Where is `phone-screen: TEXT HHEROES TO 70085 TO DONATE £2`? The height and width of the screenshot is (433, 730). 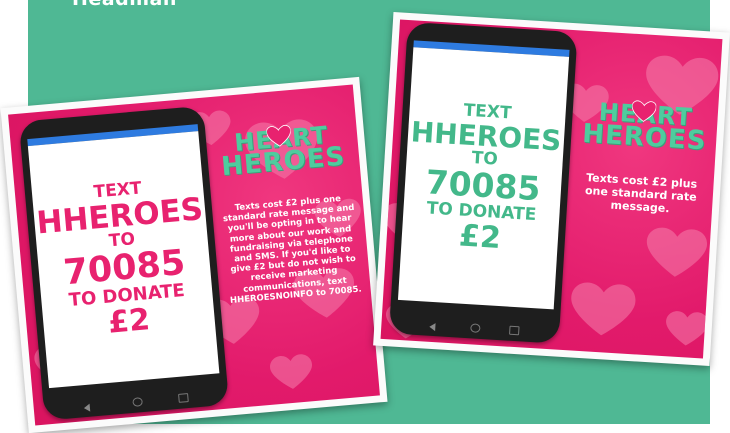 phone-screen: TEXT HHEROES TO 70085 TO DONATE £2 is located at coordinates (483, 178).